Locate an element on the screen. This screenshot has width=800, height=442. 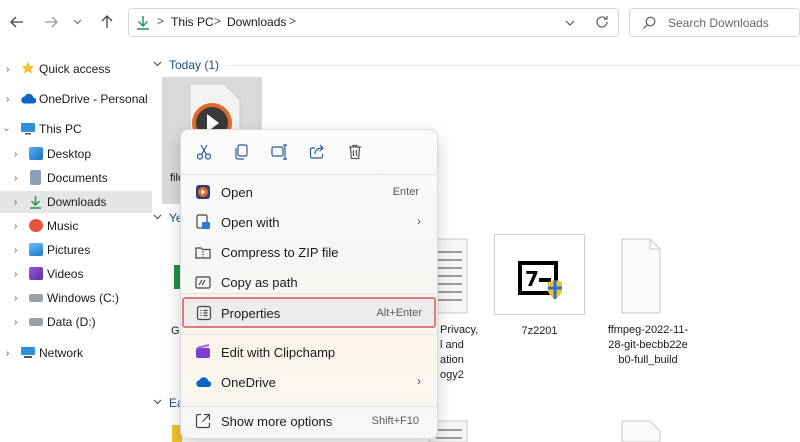
zip-folder-icon is located at coordinates (203, 253).